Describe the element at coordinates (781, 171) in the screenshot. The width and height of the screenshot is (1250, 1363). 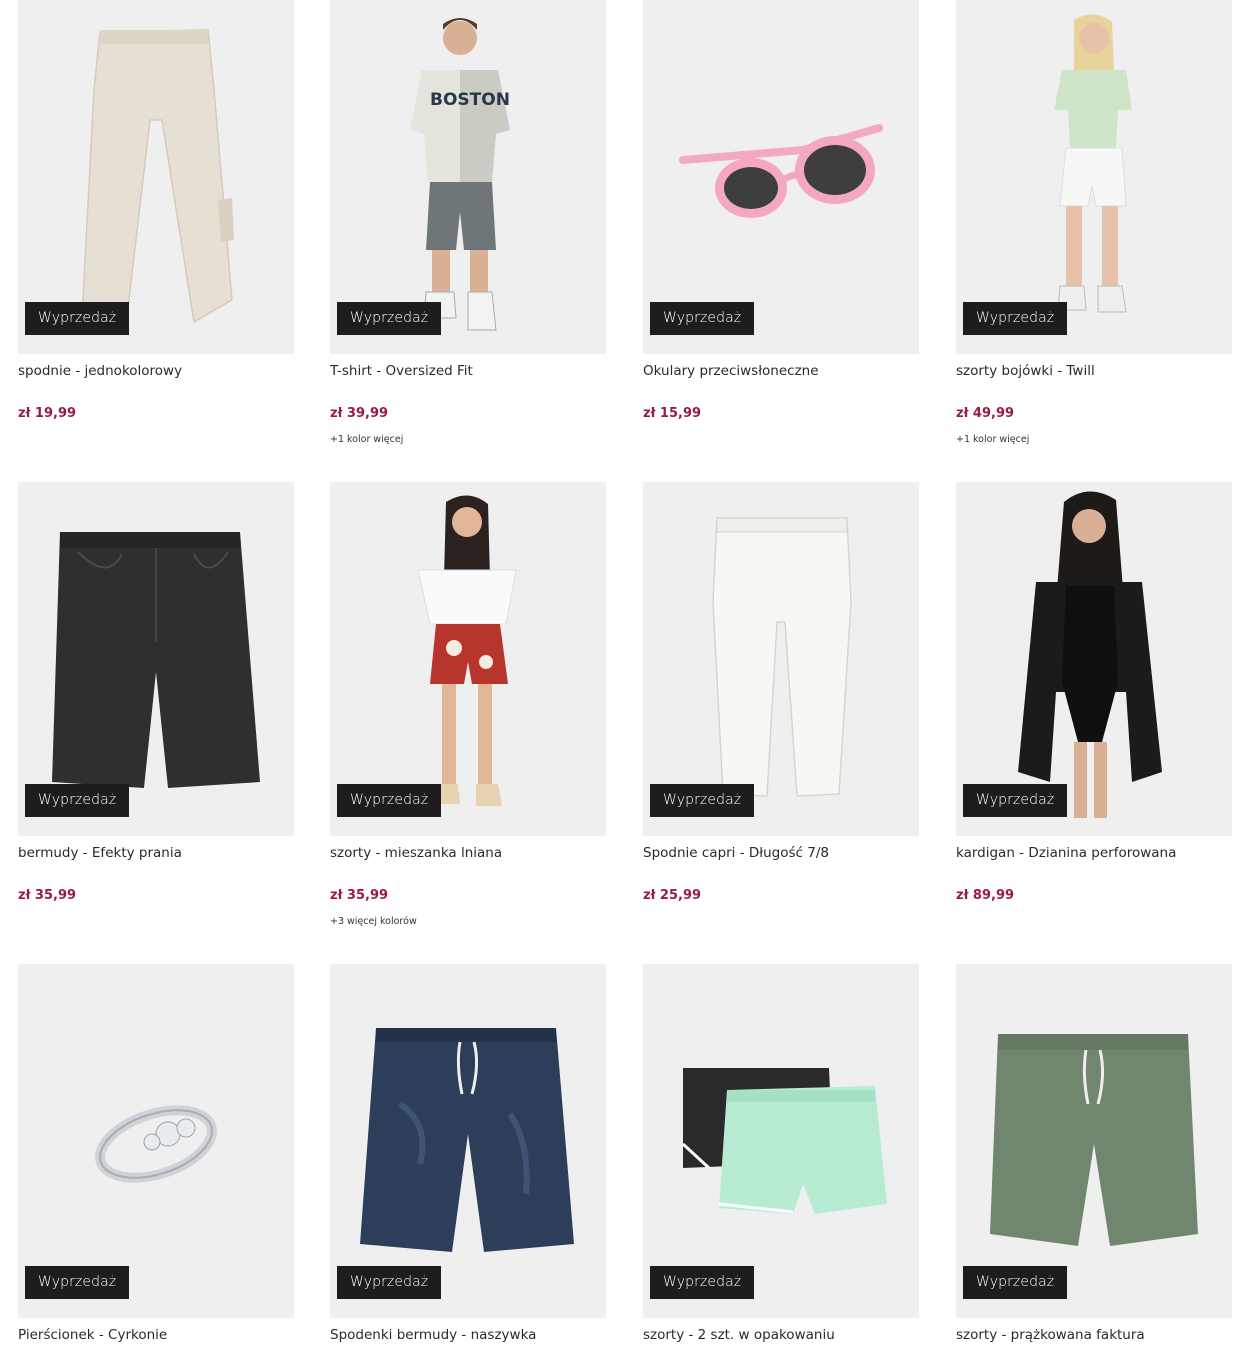
I see `pink-sunglasses-image` at that location.